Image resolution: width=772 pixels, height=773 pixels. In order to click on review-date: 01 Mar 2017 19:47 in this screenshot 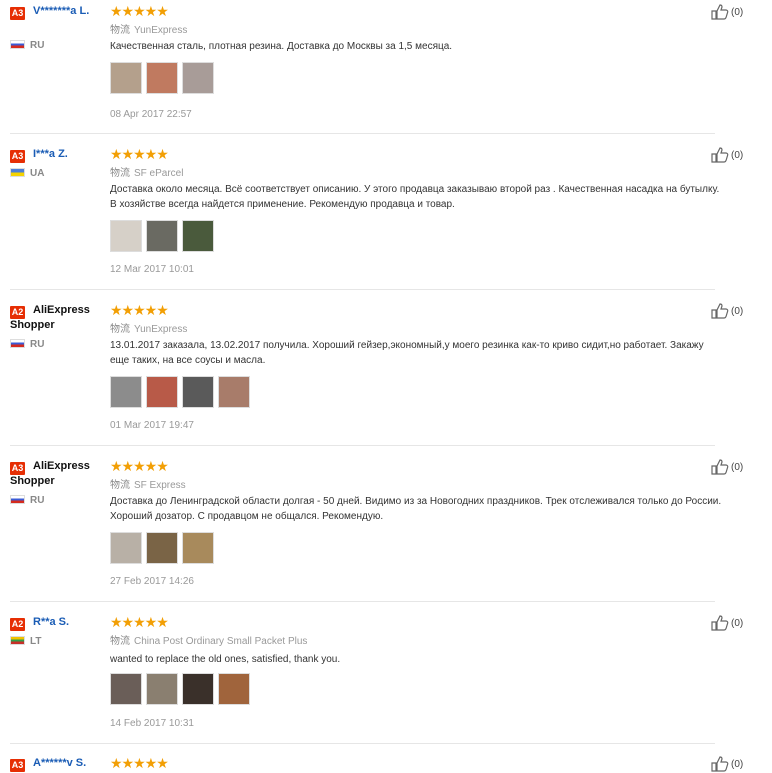, I will do `click(152, 425)`.